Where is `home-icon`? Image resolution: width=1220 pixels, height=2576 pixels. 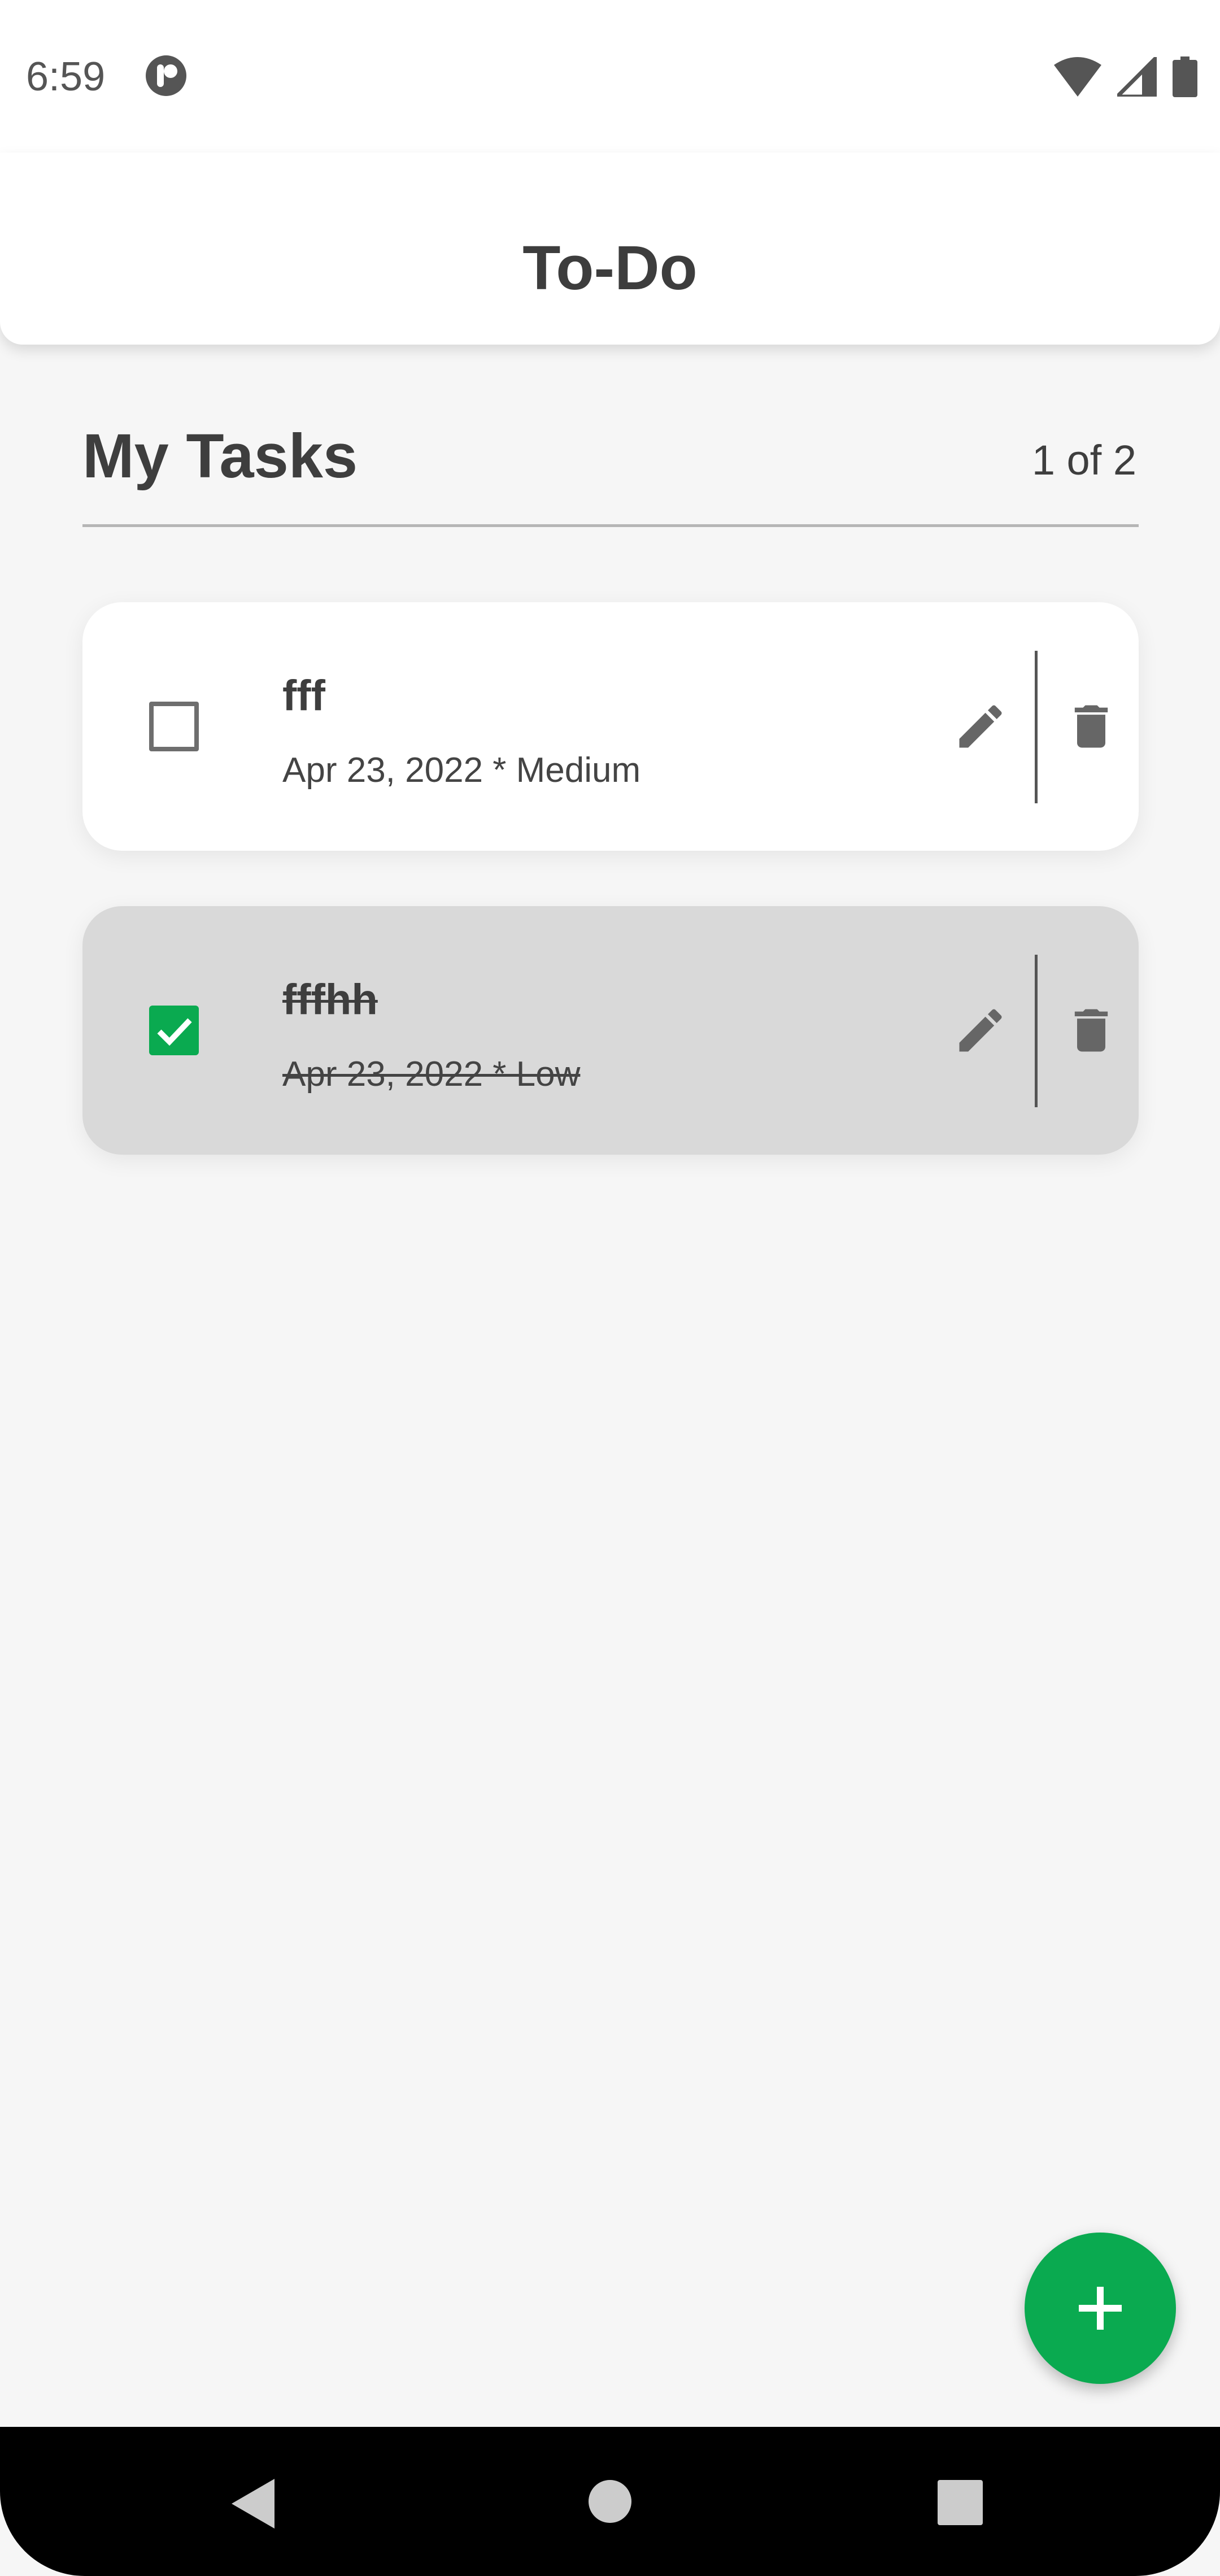
home-icon is located at coordinates (610, 2501).